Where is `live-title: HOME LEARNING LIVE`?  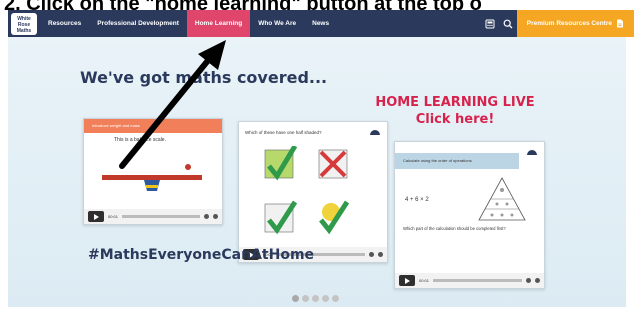 live-title: HOME LEARNING LIVE is located at coordinates (455, 102).